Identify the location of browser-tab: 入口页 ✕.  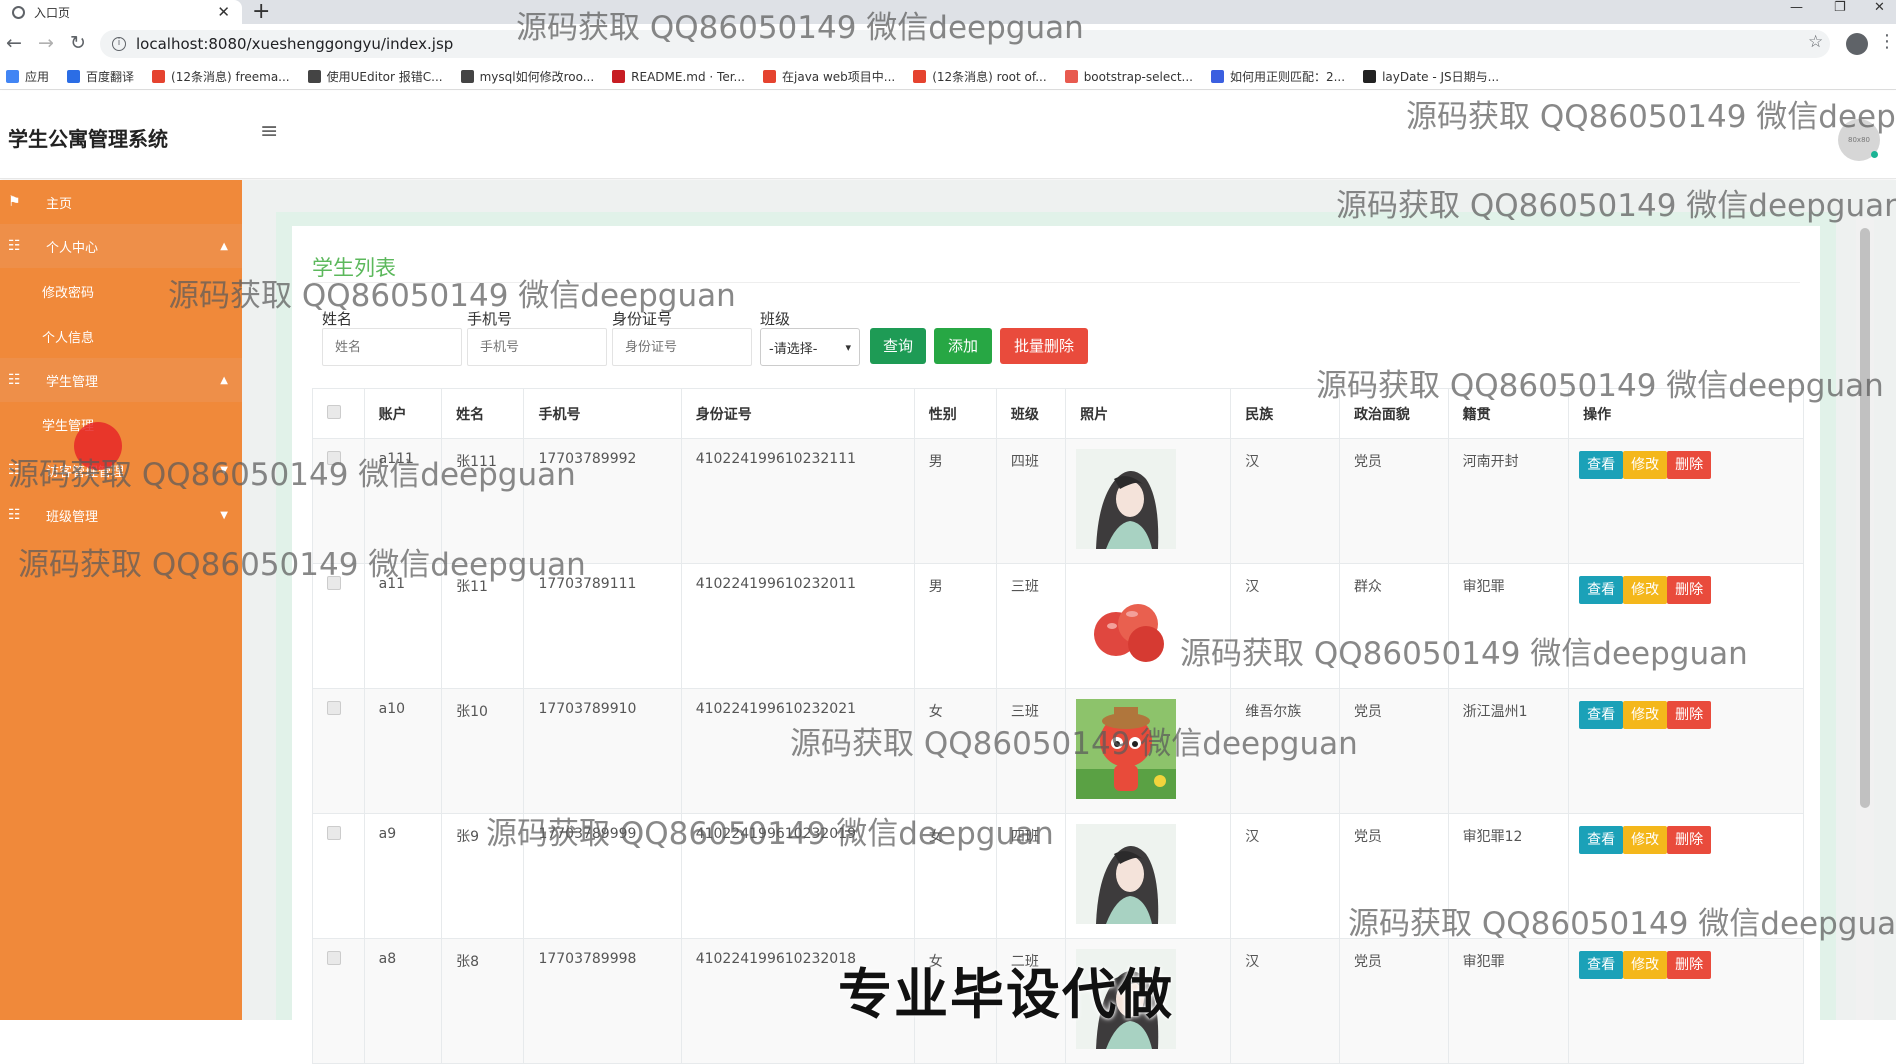
(121, 12).